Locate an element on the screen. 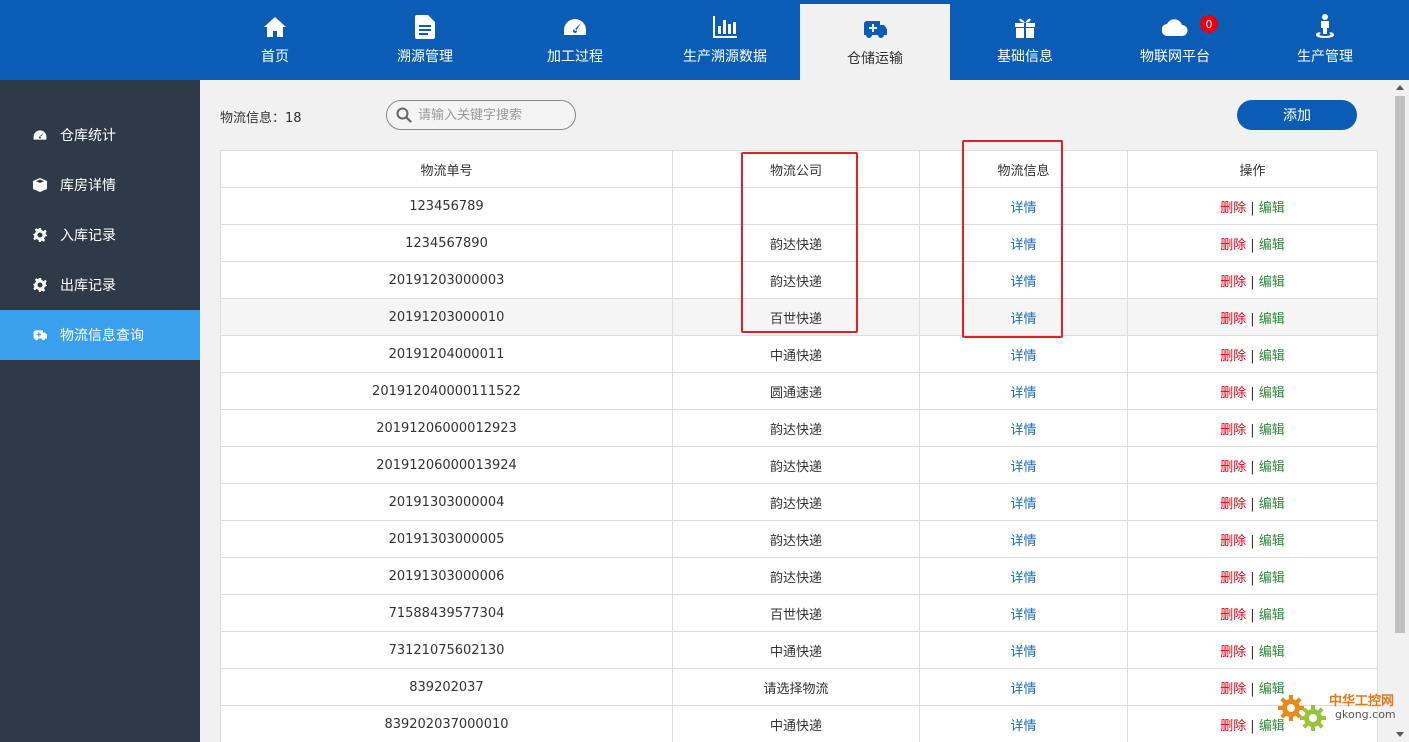  nav-item-1: 溯源管理 is located at coordinates (425, 40).